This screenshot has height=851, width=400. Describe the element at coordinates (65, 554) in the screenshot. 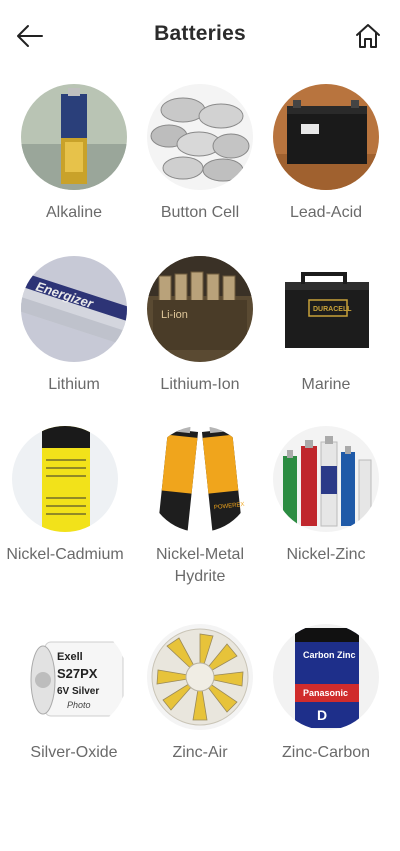

I see `battery-label: Nickel-Cadmium` at that location.